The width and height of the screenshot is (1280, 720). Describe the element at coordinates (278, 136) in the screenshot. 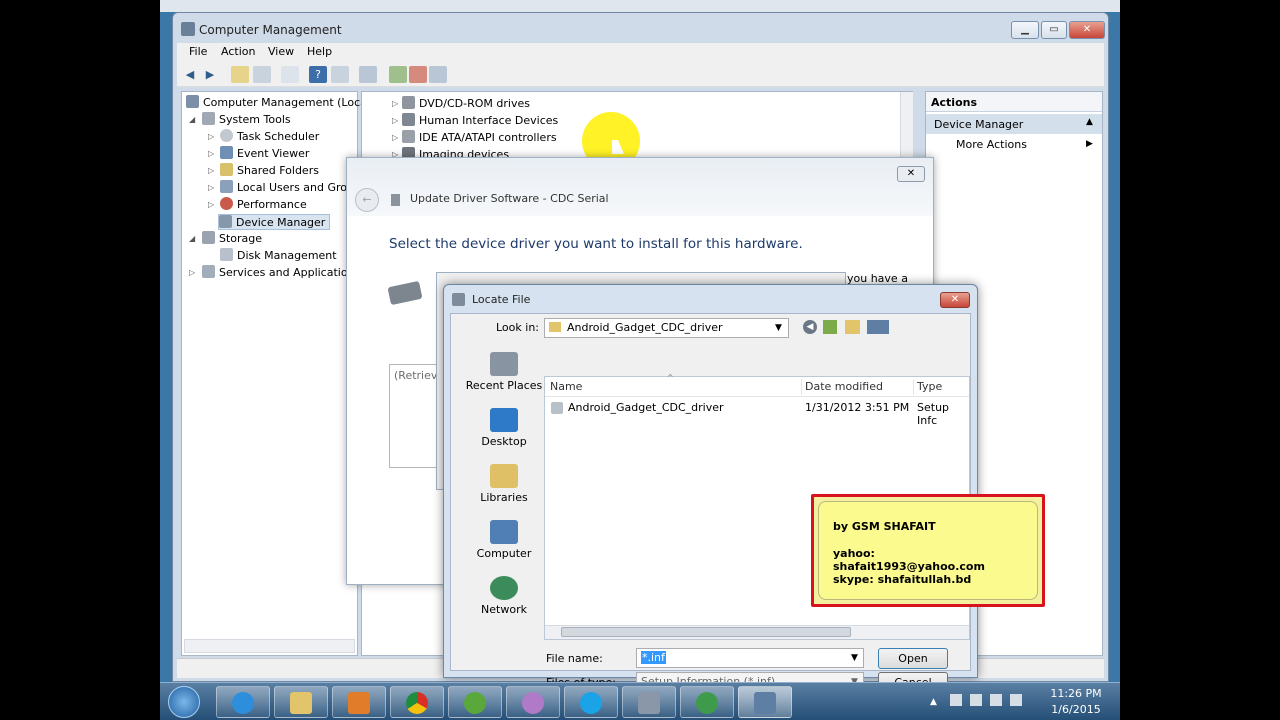

I see `tree-item-label: Task Scheduler` at that location.